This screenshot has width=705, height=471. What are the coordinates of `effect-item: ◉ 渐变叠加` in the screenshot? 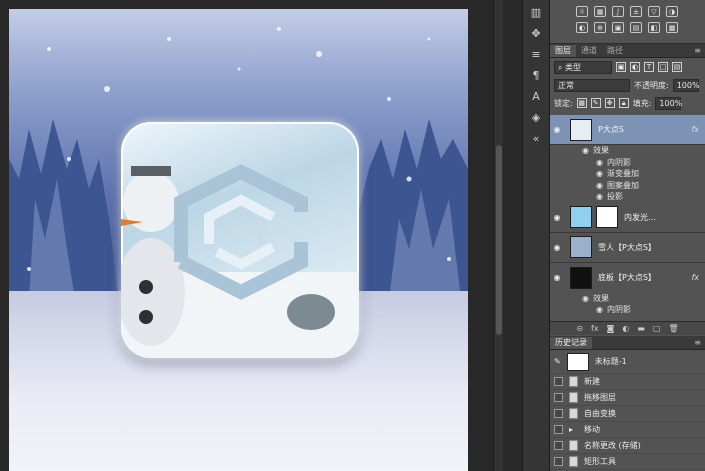 It's located at (627, 174).